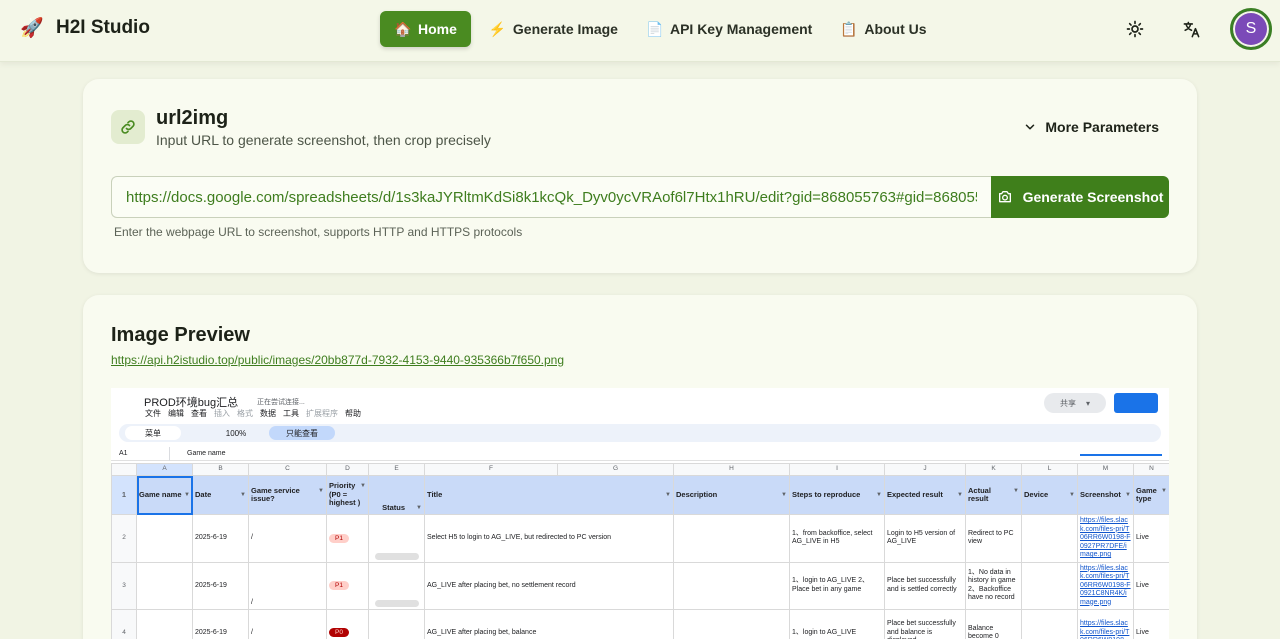  I want to click on rocket-icon: 🚀, so click(32, 28).